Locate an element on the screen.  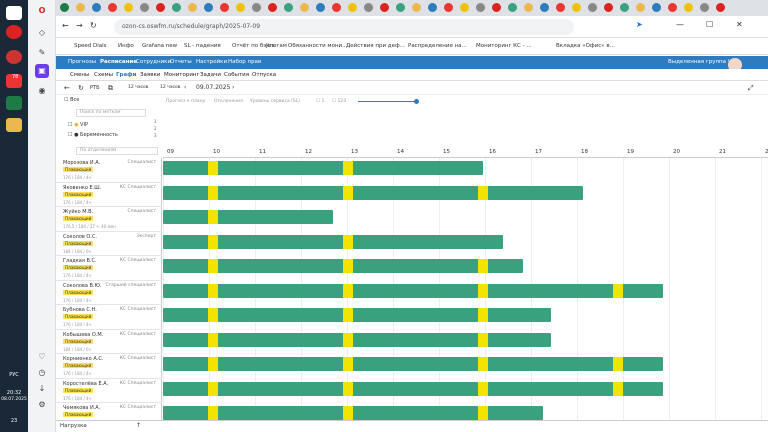
nav-forecasts: Прогнозы is located at coordinates (82, 62).